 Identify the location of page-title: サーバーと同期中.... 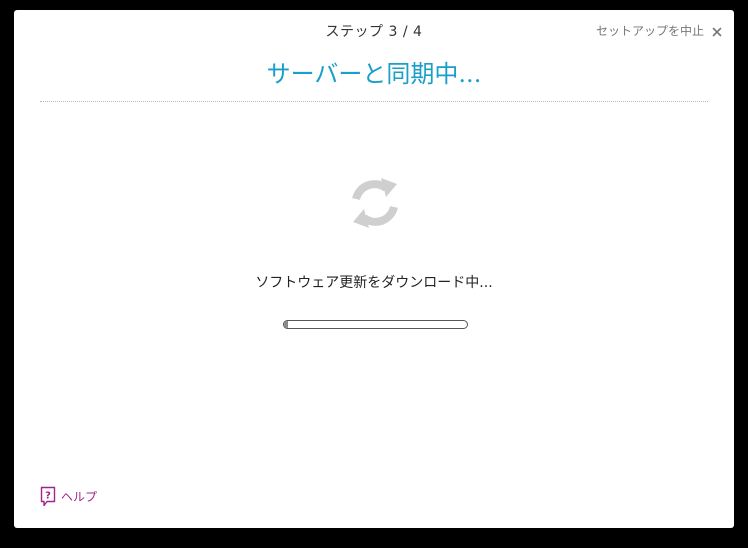
(374, 74).